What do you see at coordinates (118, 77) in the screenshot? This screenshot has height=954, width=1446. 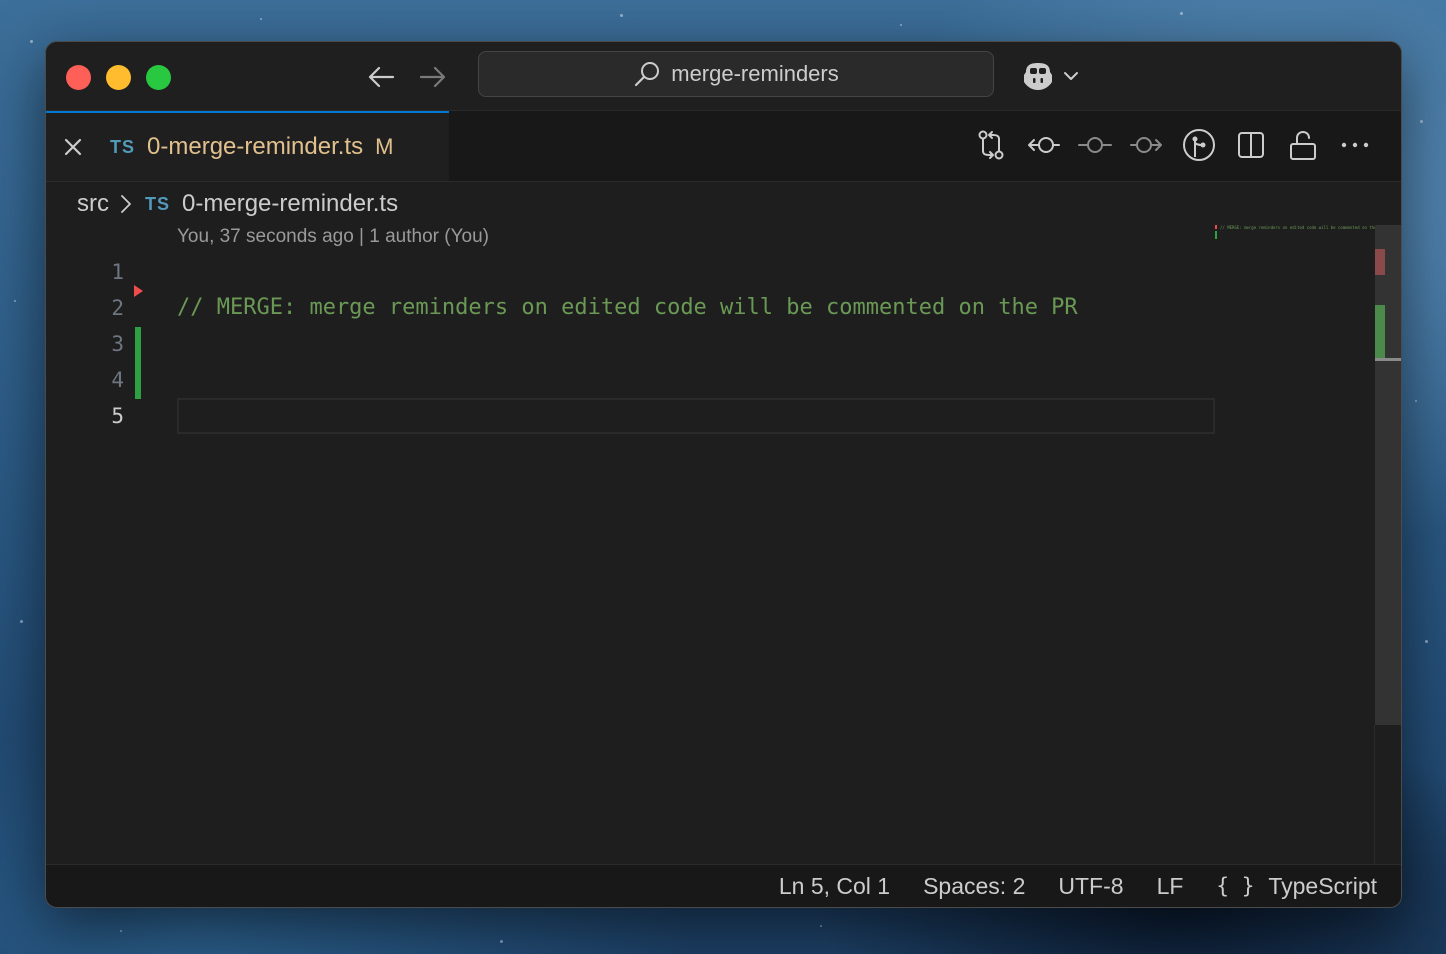 I see `window-minimize-button` at bounding box center [118, 77].